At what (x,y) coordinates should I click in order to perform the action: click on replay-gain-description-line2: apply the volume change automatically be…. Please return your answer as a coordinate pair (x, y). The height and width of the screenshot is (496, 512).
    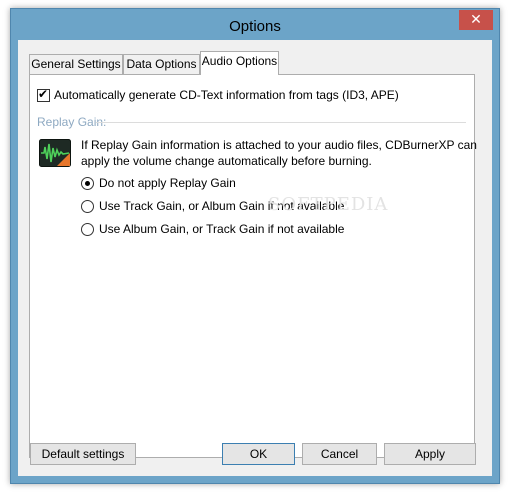
    Looking at the image, I should click on (226, 161).